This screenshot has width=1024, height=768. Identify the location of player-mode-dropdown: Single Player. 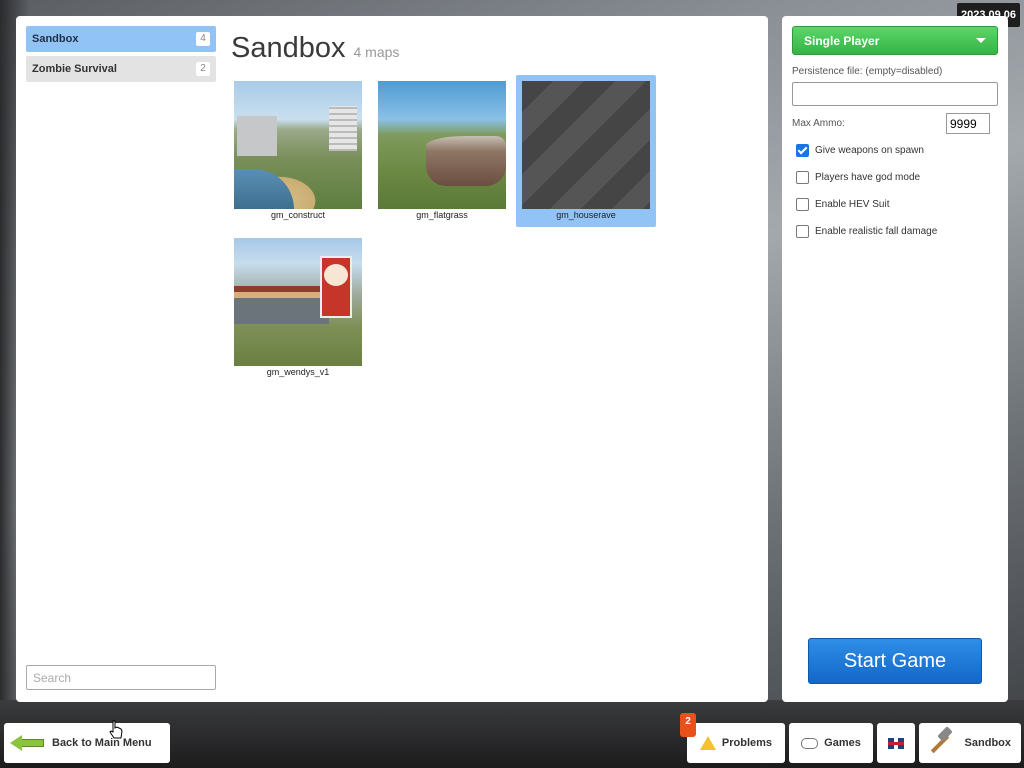
(895, 40).